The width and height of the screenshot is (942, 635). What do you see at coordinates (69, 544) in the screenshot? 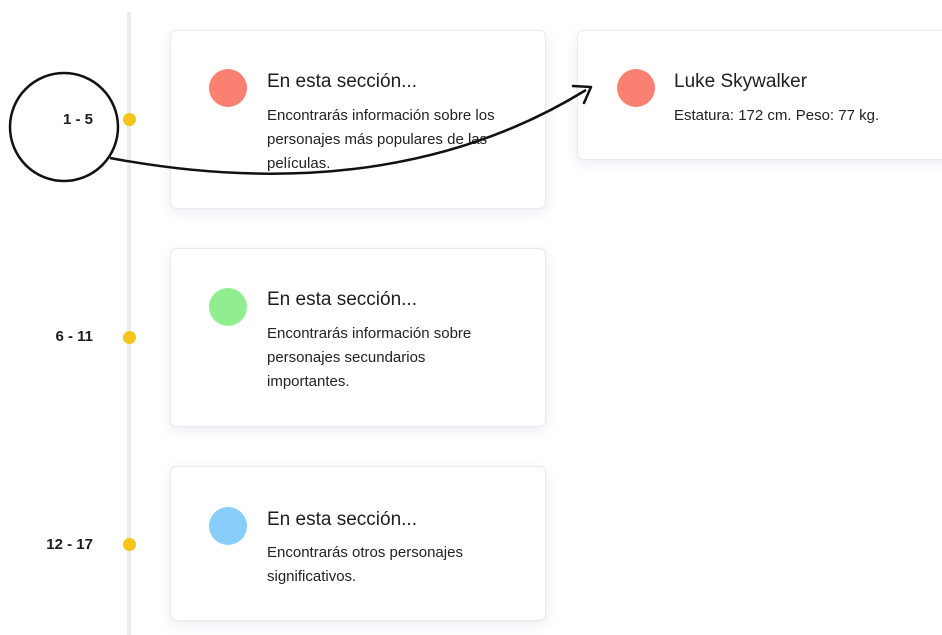
I see `timeline-range-label: 12 - 17` at bounding box center [69, 544].